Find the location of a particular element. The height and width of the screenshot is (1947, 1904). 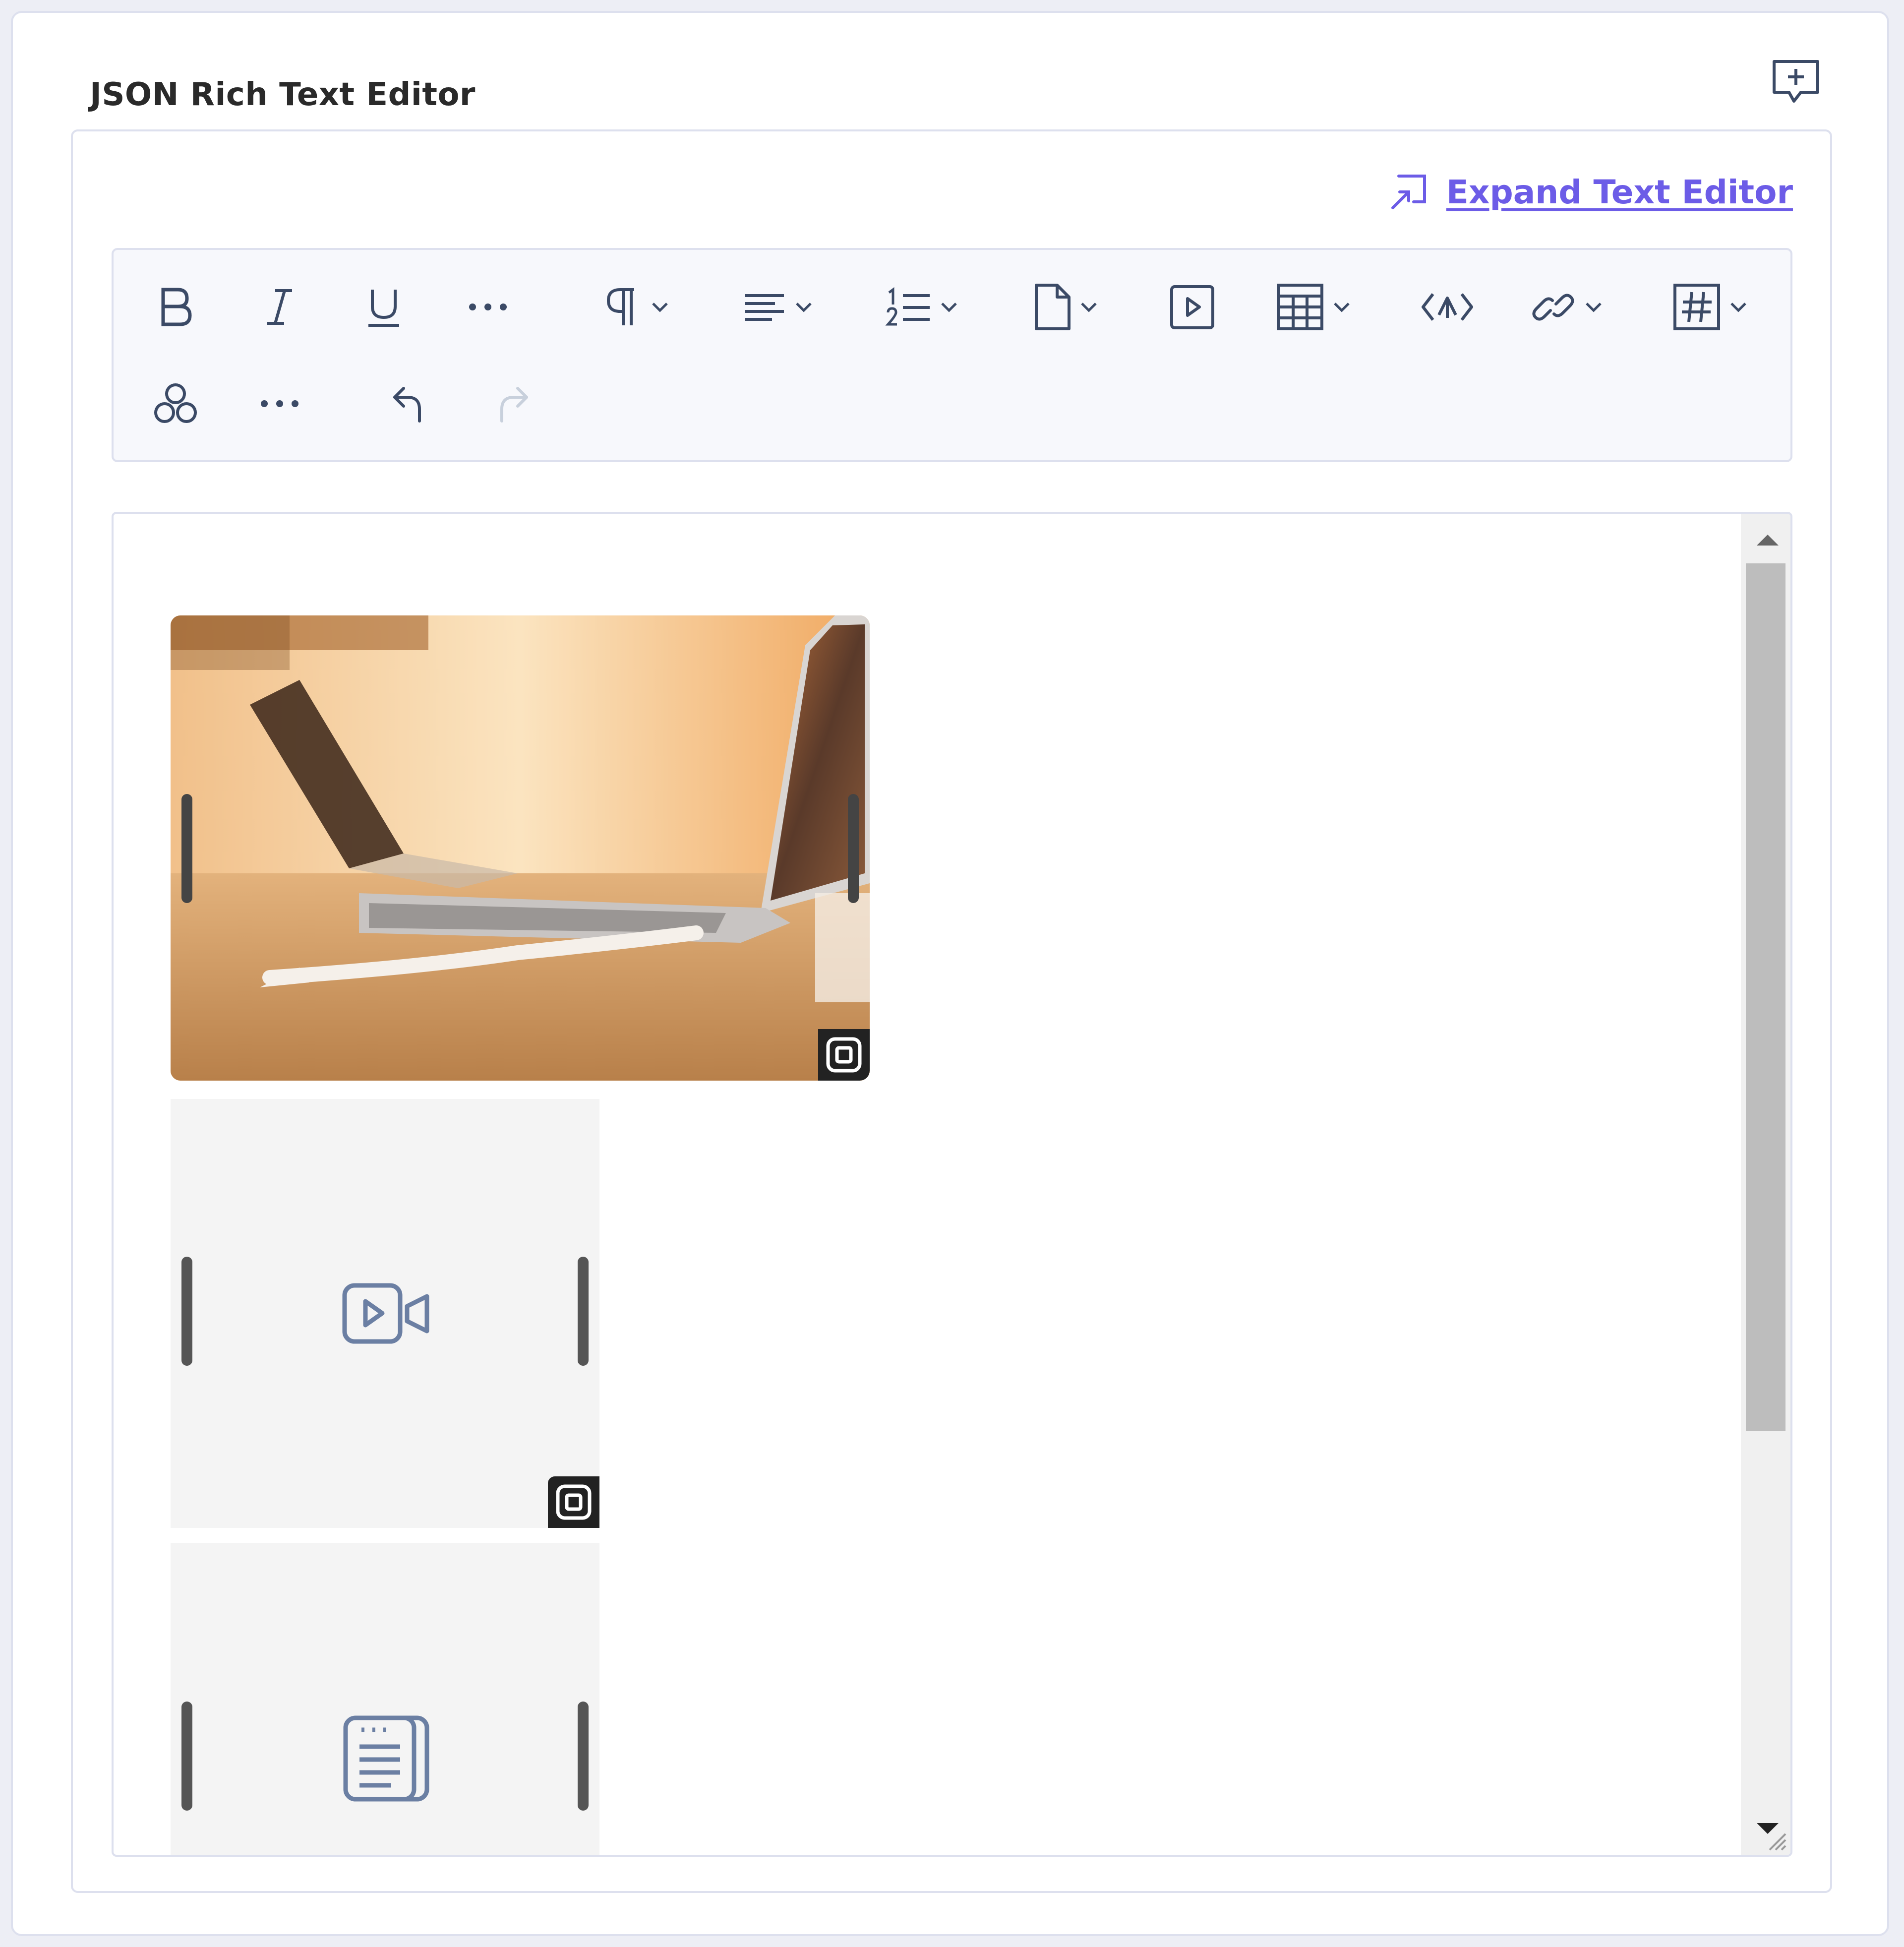

redo-icon is located at coordinates (514, 405).